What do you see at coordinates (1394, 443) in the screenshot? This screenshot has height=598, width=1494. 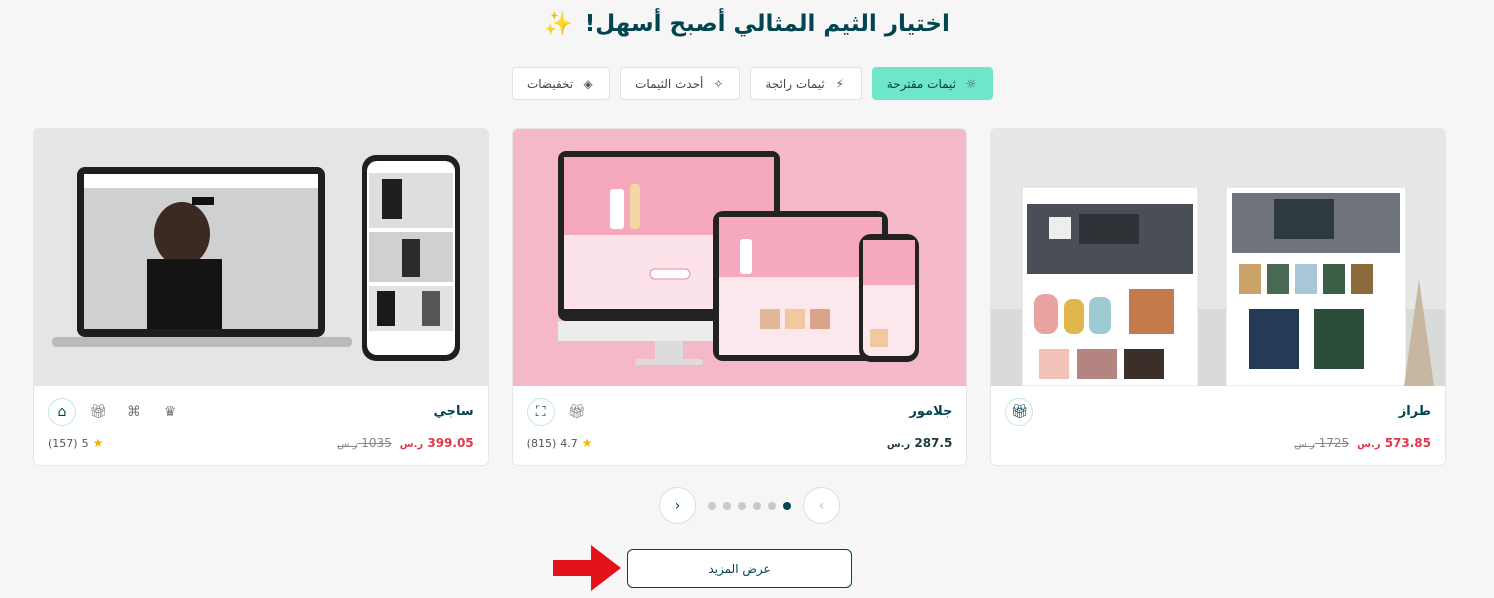 I see `sale-price: 573.85 ر.س` at bounding box center [1394, 443].